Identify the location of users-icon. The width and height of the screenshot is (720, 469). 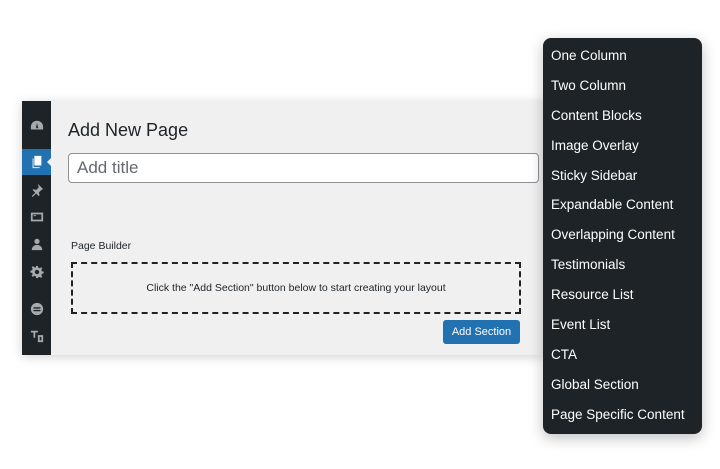
(36, 244).